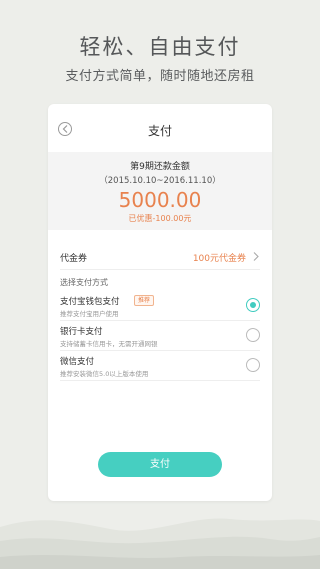  I want to click on radio-bankcard, so click(253, 335).